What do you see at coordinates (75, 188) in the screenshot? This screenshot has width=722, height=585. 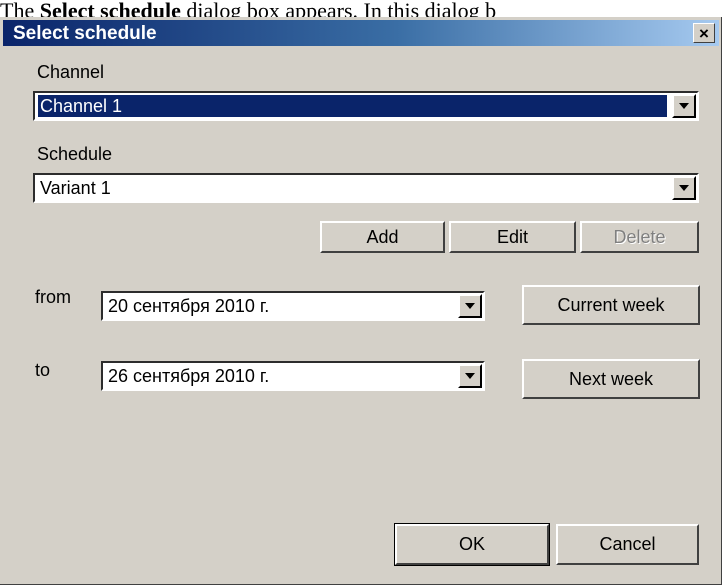 I see `schedule-value: Variant 1` at bounding box center [75, 188].